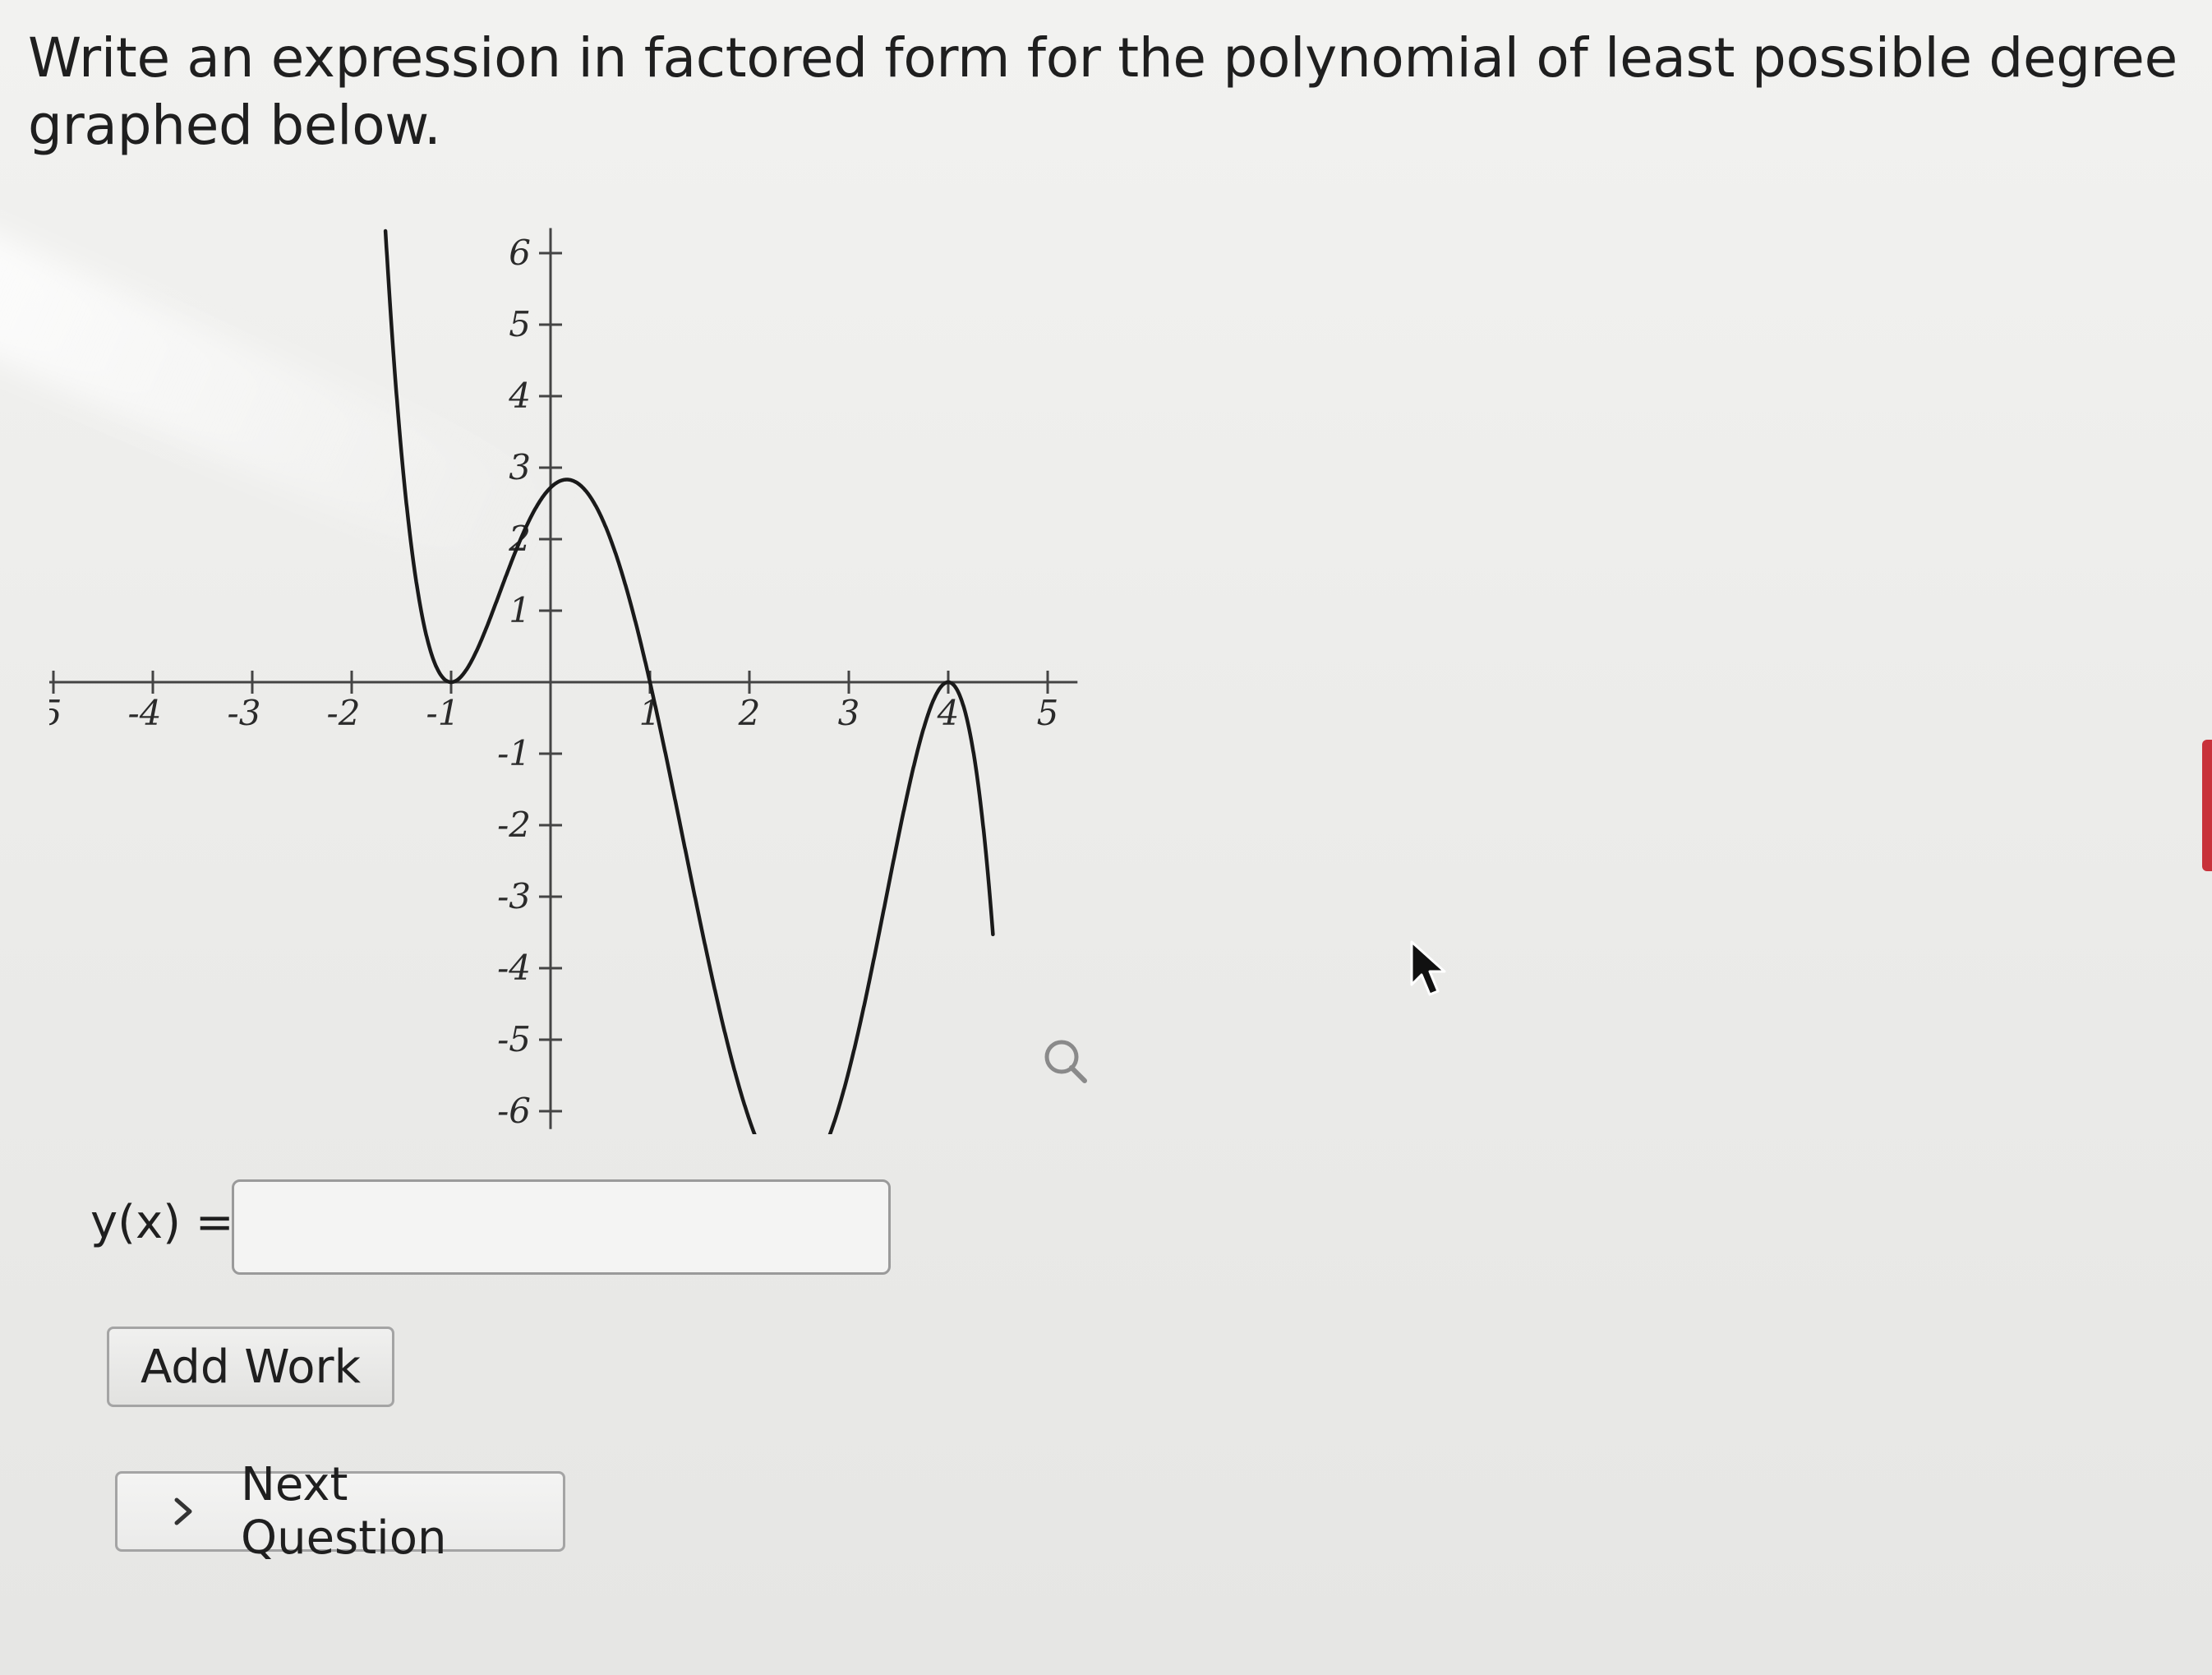 The height and width of the screenshot is (1675, 2212). I want to click on answer-label: y(x) =, so click(162, 1222).